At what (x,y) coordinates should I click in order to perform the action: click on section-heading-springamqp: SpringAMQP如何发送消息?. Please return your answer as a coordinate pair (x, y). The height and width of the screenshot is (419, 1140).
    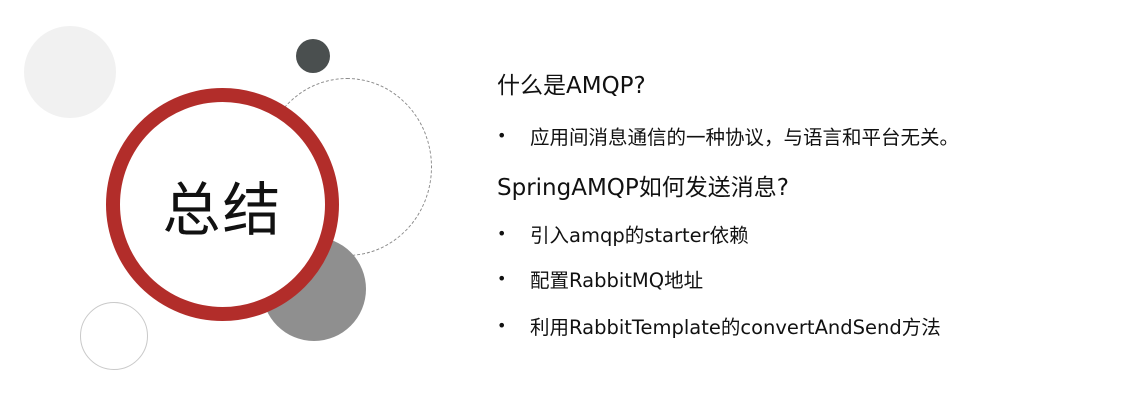
    Looking at the image, I should click on (643, 188).